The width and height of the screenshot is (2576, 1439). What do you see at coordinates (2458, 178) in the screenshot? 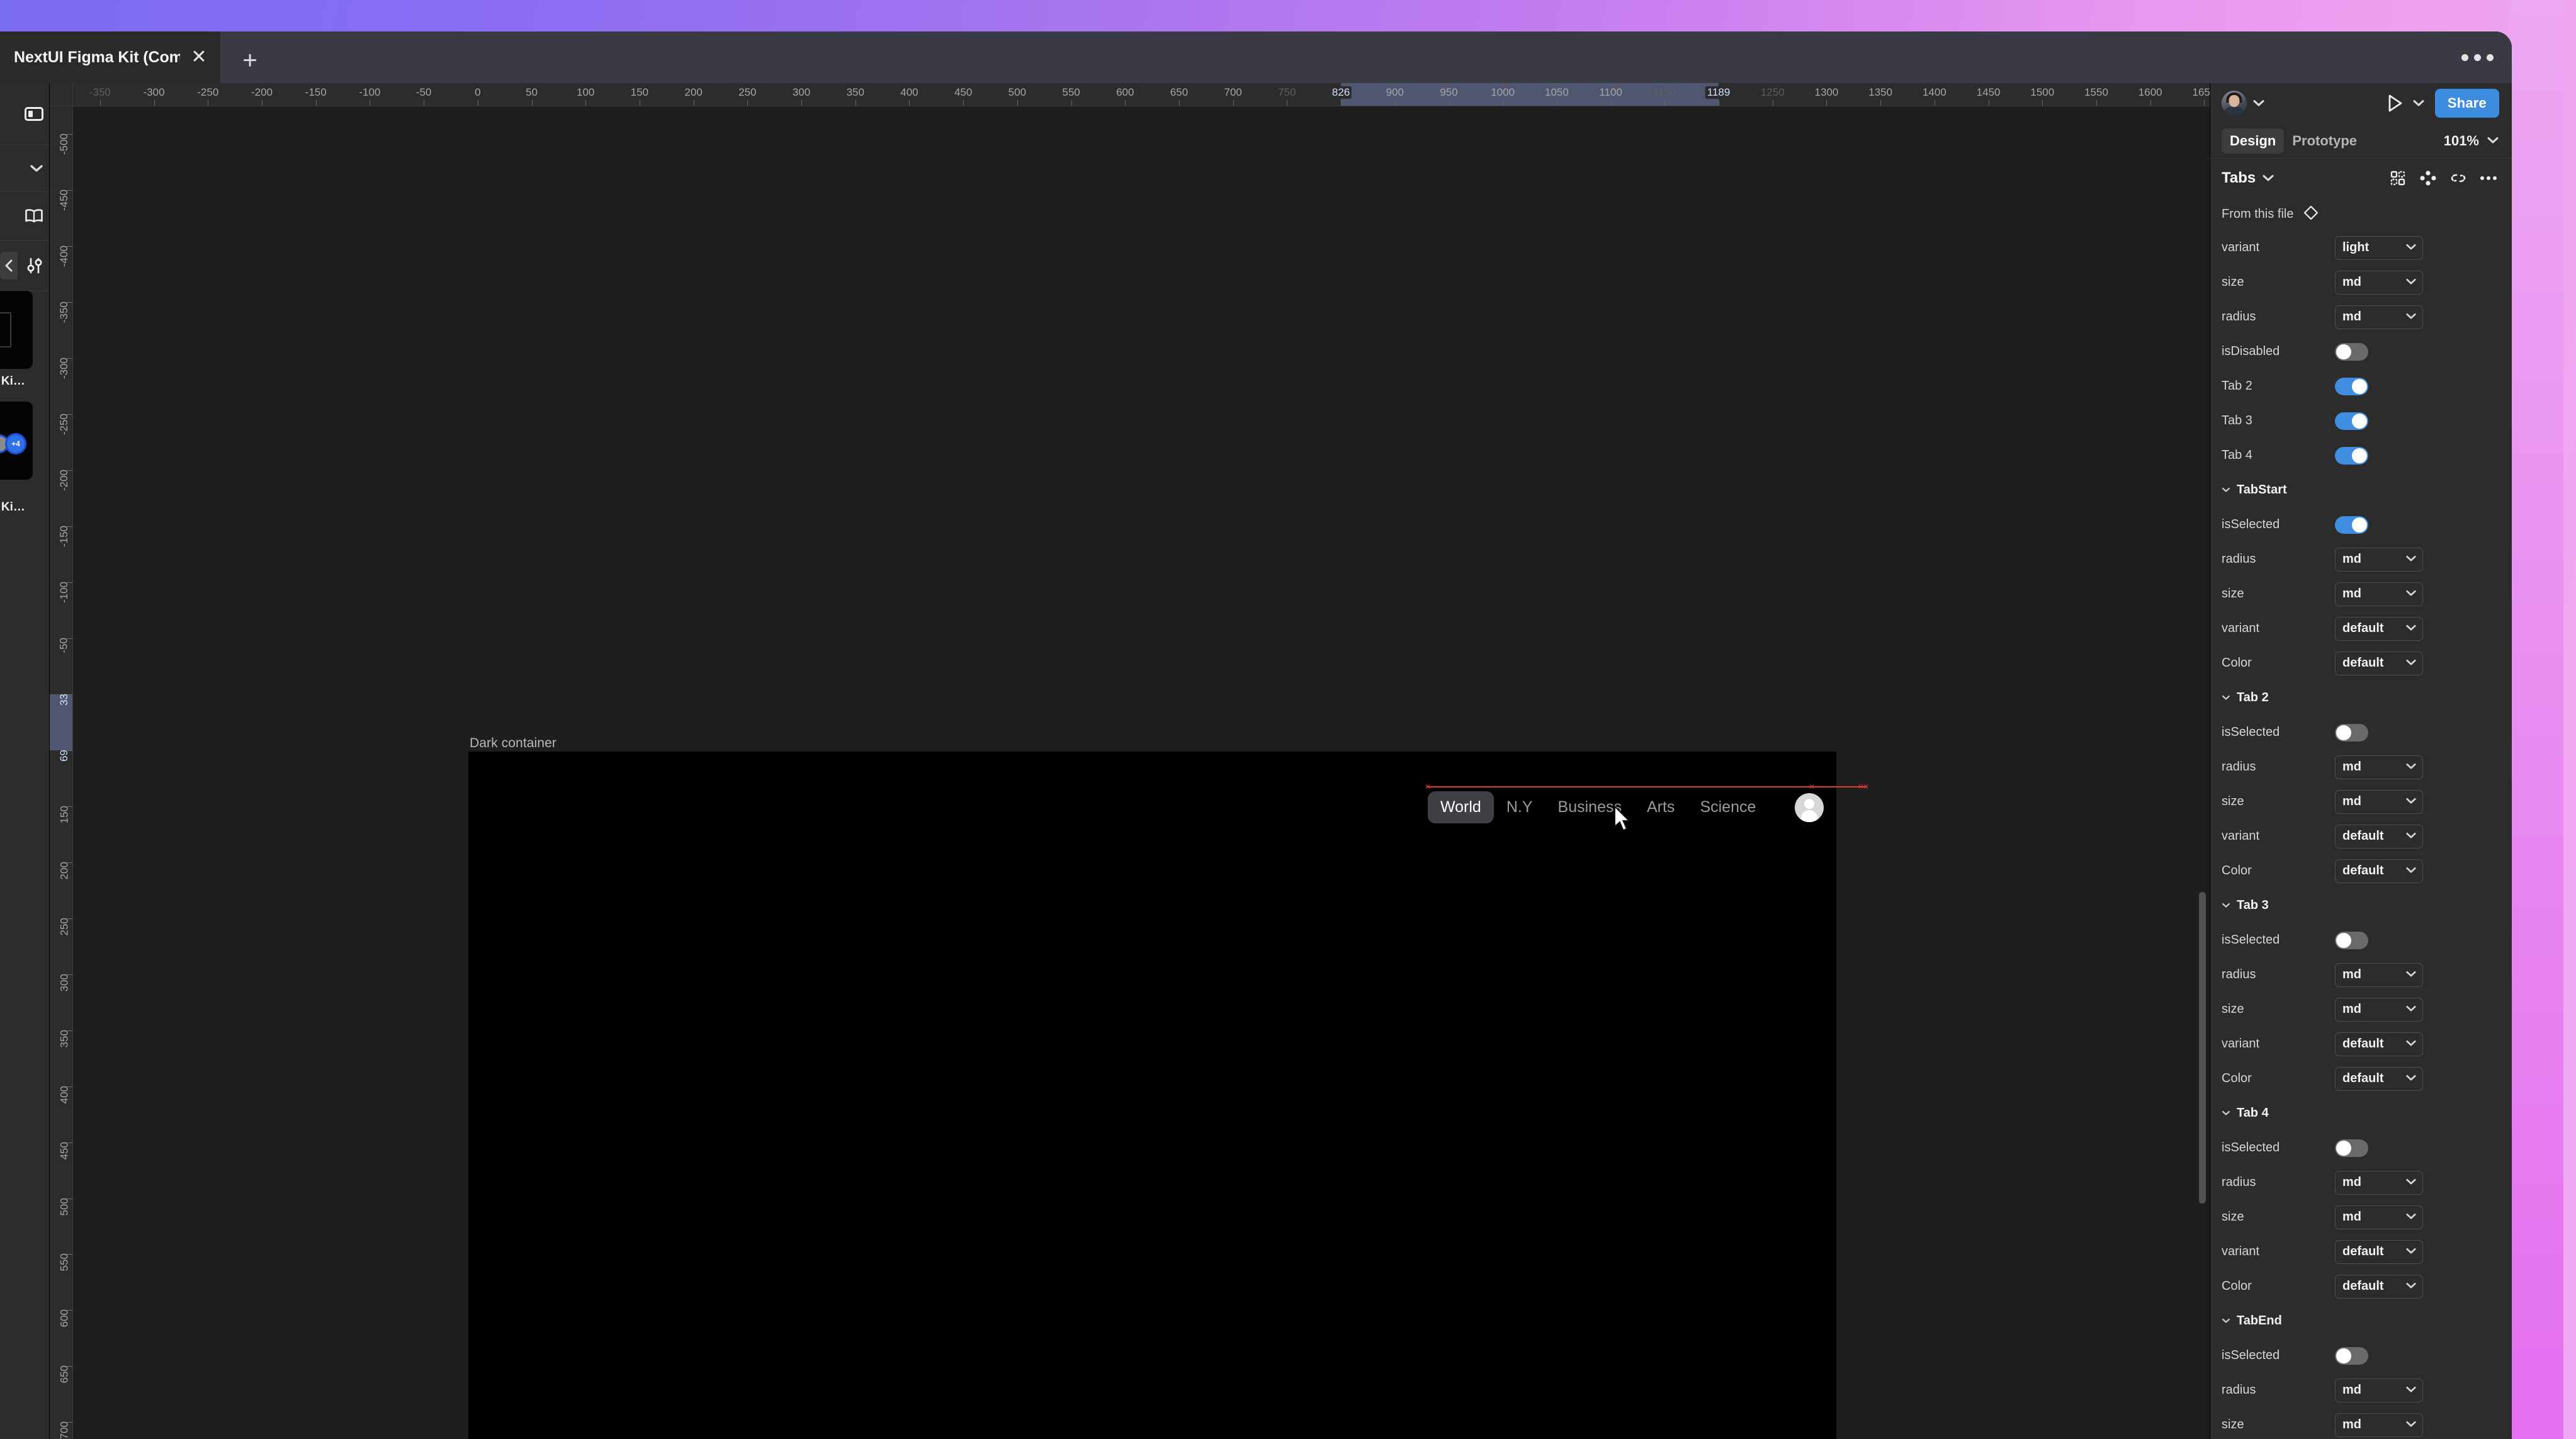
I see `detach-instance-icon` at bounding box center [2458, 178].